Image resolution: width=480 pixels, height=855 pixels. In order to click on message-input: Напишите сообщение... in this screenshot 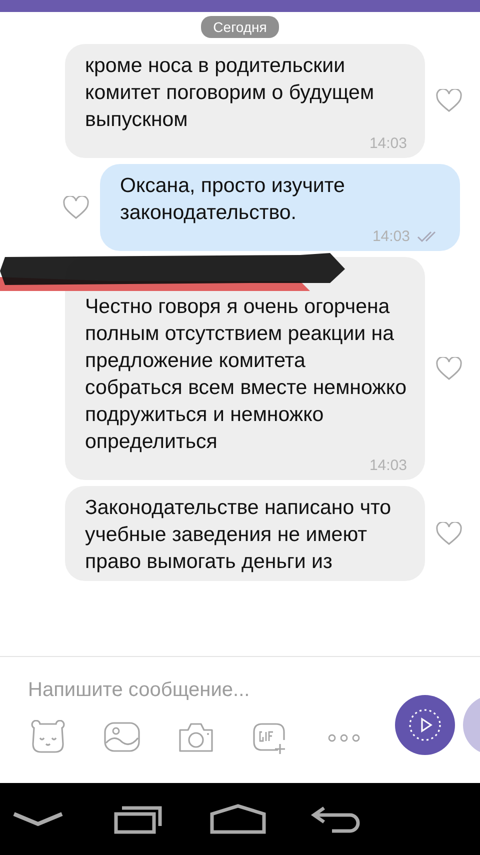, I will do `click(193, 690)`.